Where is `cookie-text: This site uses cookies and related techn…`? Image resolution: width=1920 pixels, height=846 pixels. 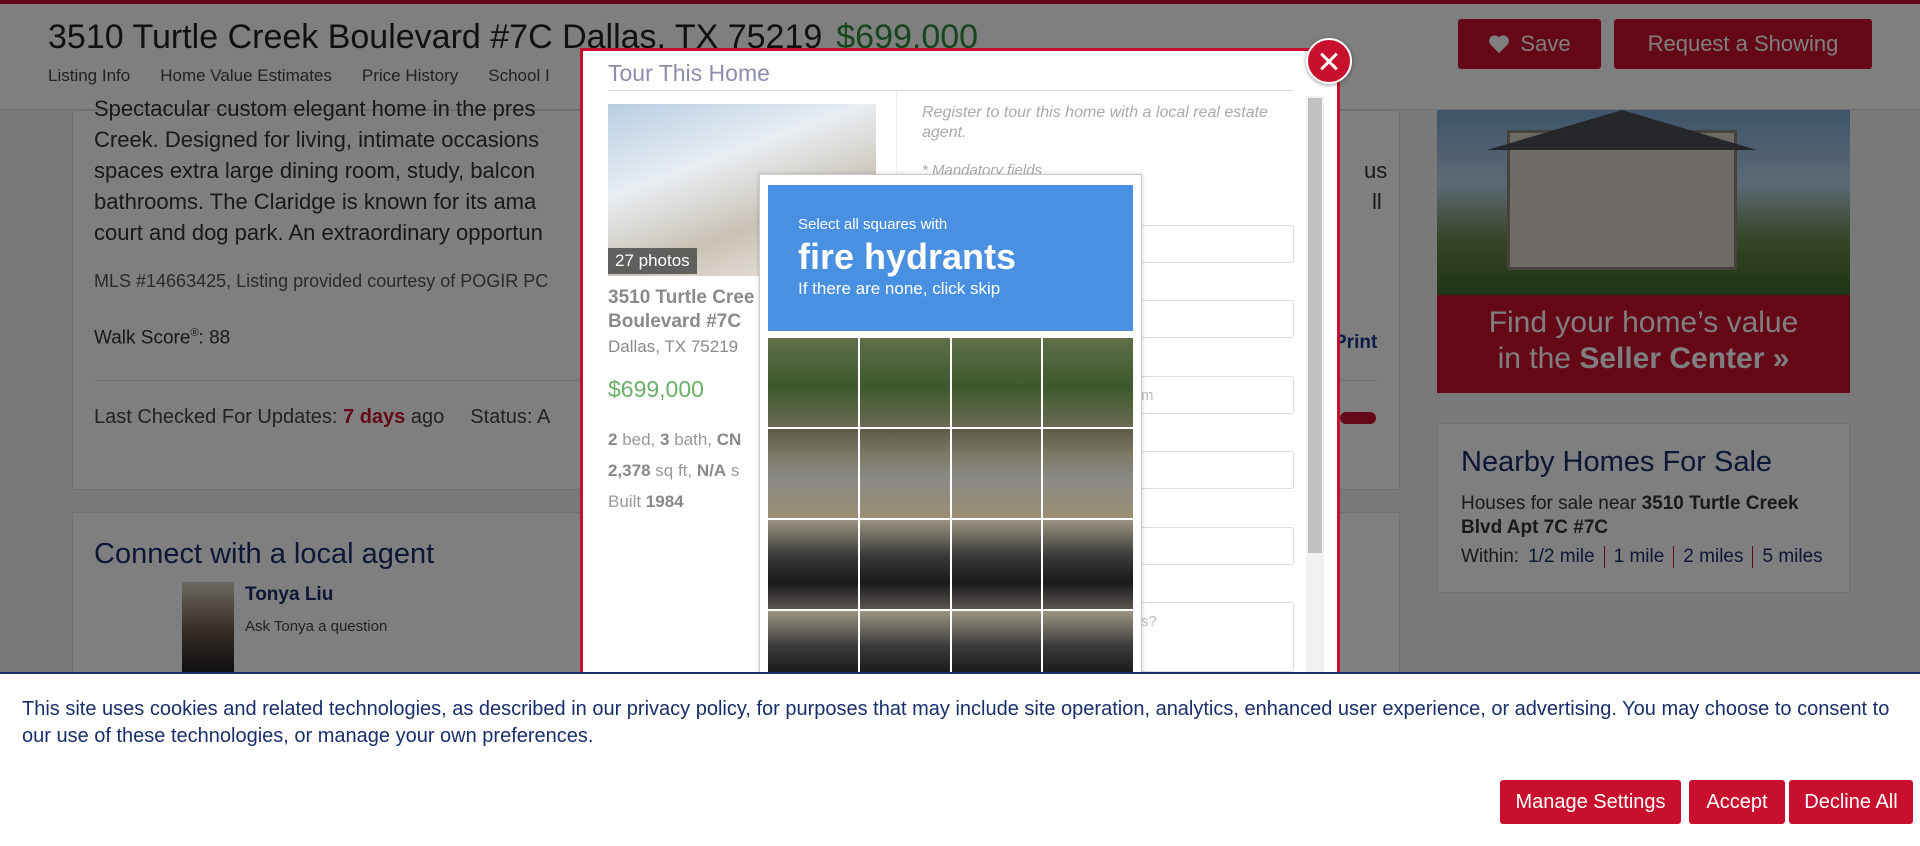
cookie-text: This site uses cookies and related techn… is located at coordinates (956, 722).